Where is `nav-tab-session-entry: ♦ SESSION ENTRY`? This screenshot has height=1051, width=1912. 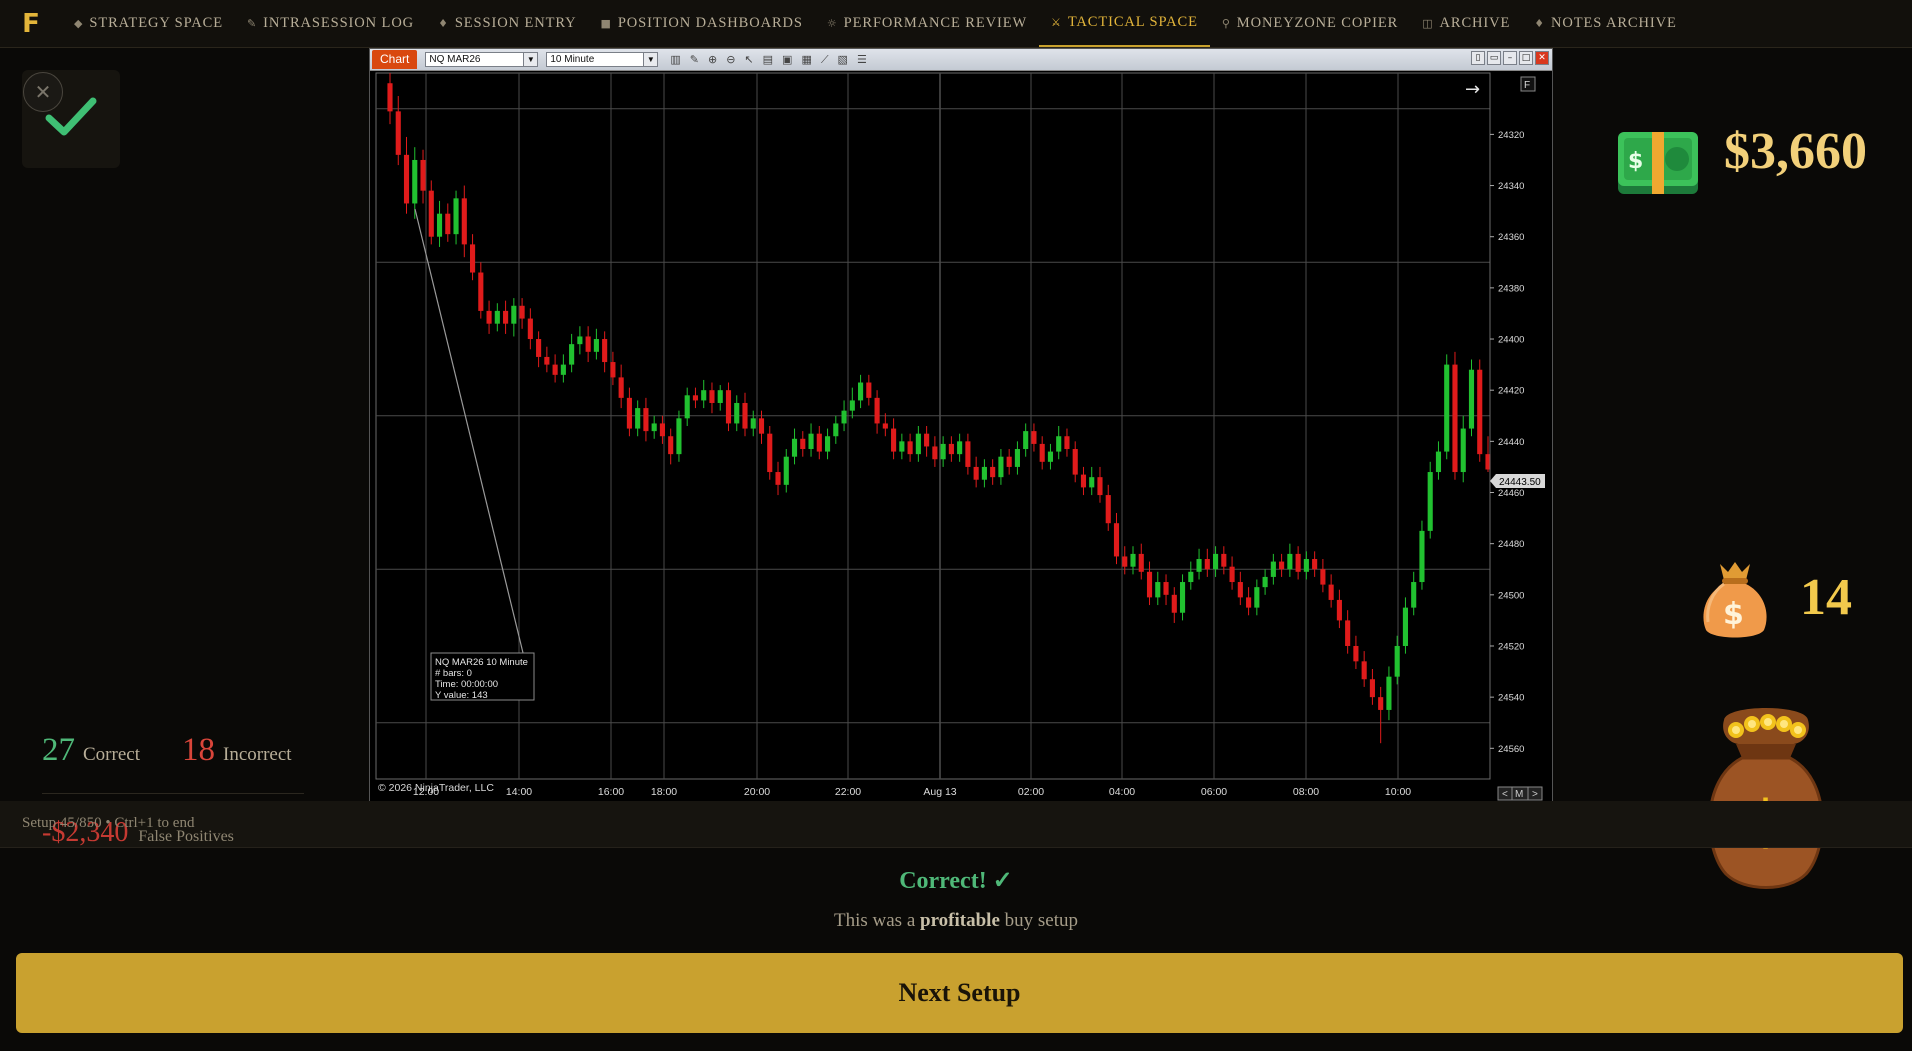
nav-tab-session-entry: ♦ SESSION ENTRY is located at coordinates (507, 23).